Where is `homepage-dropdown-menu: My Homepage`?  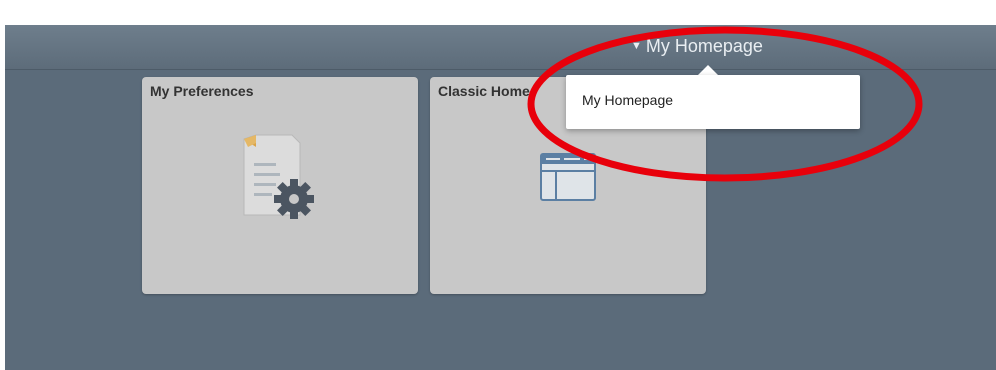 homepage-dropdown-menu: My Homepage is located at coordinates (713, 102).